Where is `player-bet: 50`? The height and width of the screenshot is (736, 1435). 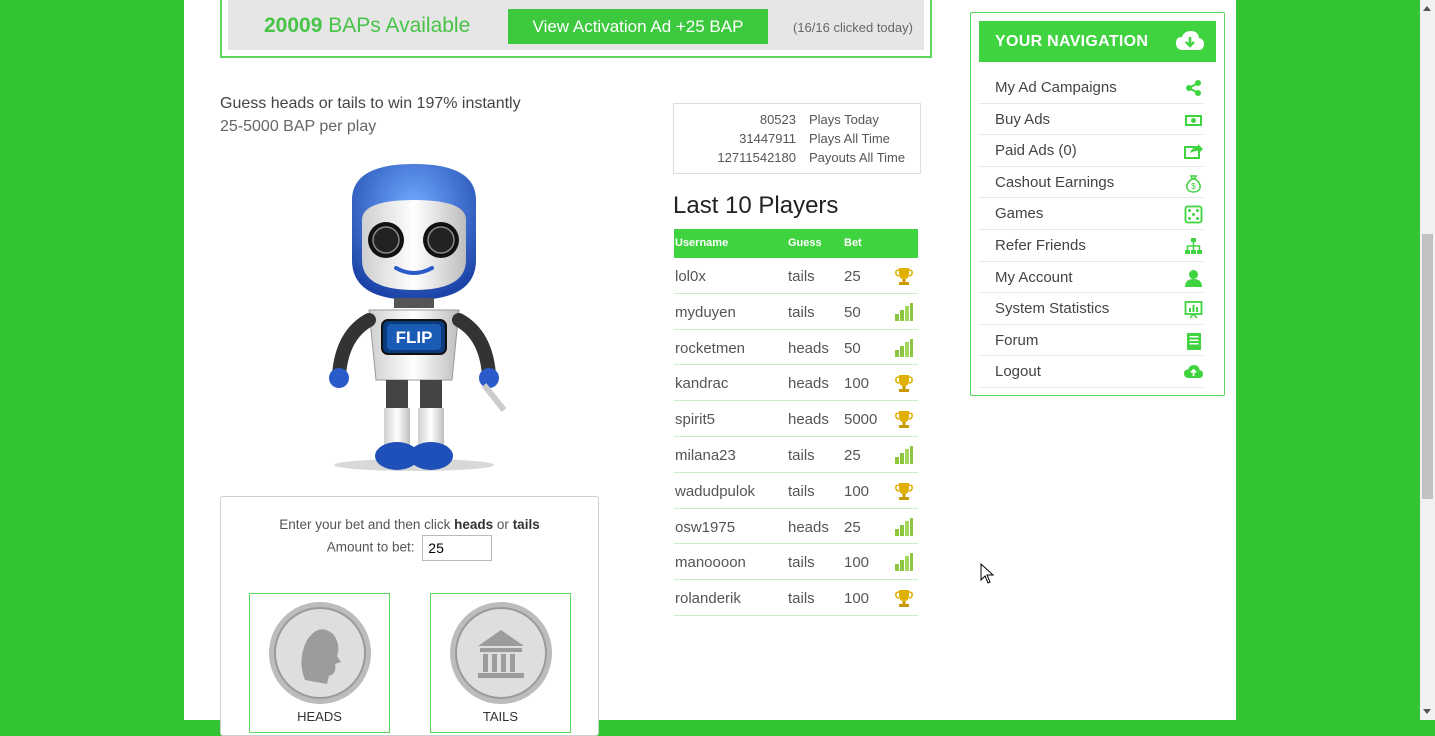
player-bet: 50 is located at coordinates (852, 312).